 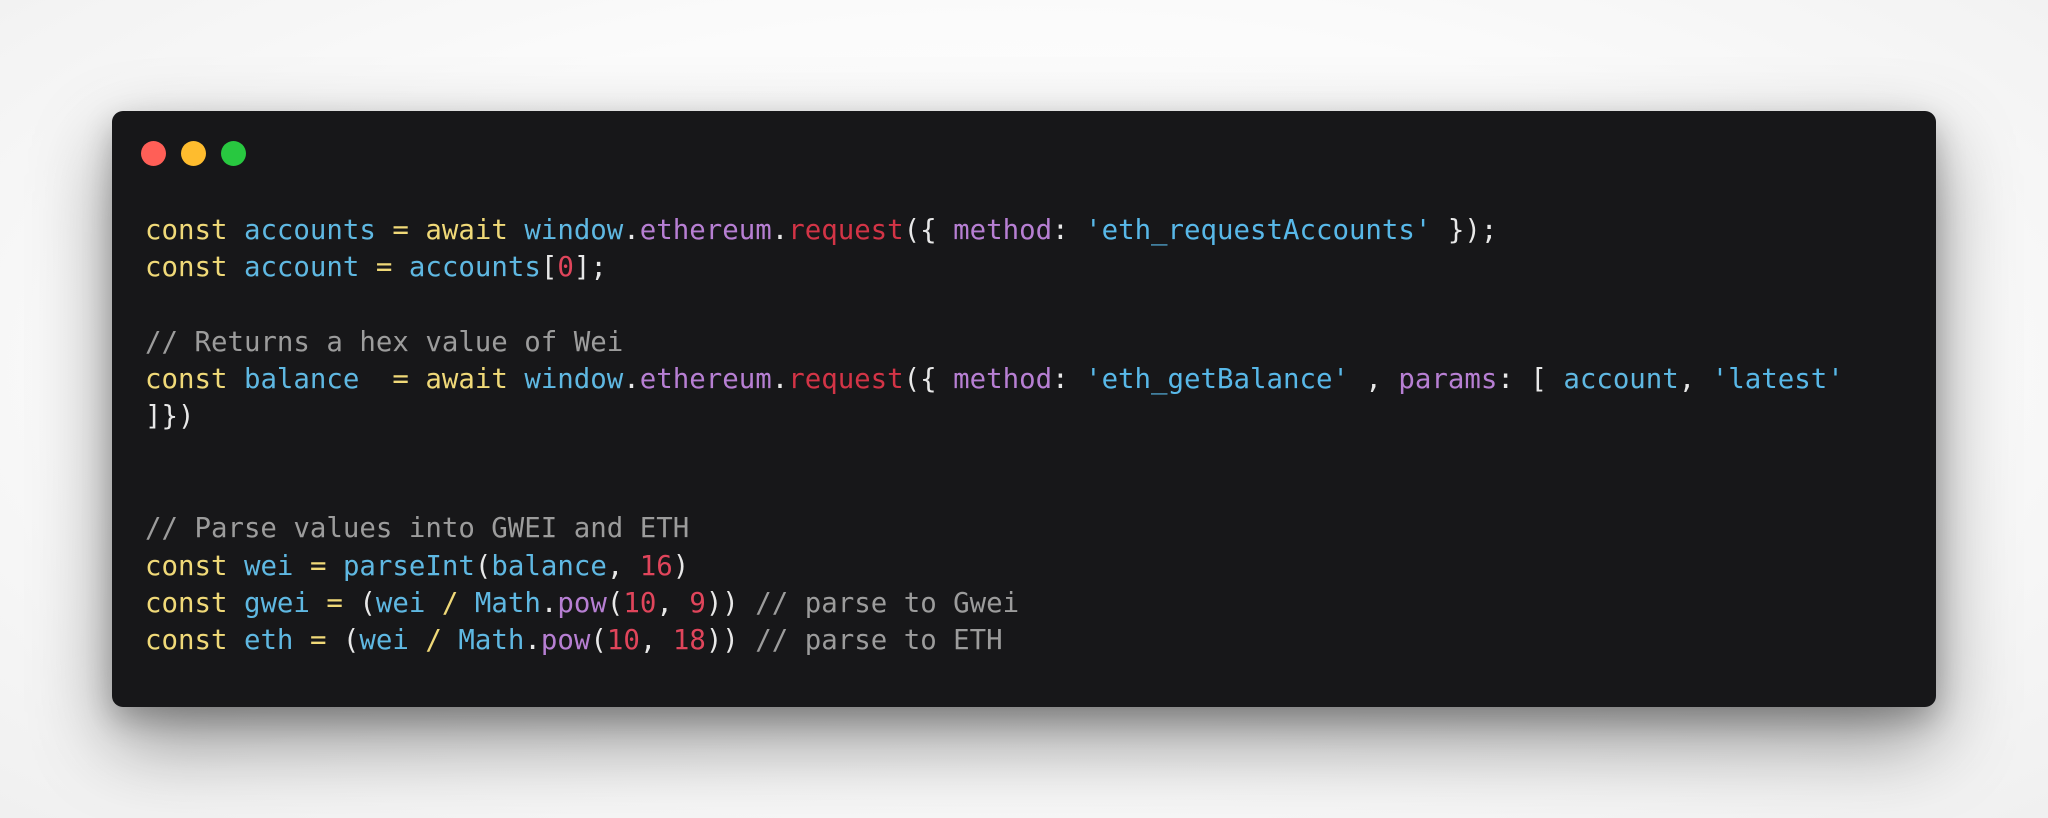 What do you see at coordinates (1025, 342) in the screenshot?
I see `code-line: // Returns a hex value of Wei` at bounding box center [1025, 342].